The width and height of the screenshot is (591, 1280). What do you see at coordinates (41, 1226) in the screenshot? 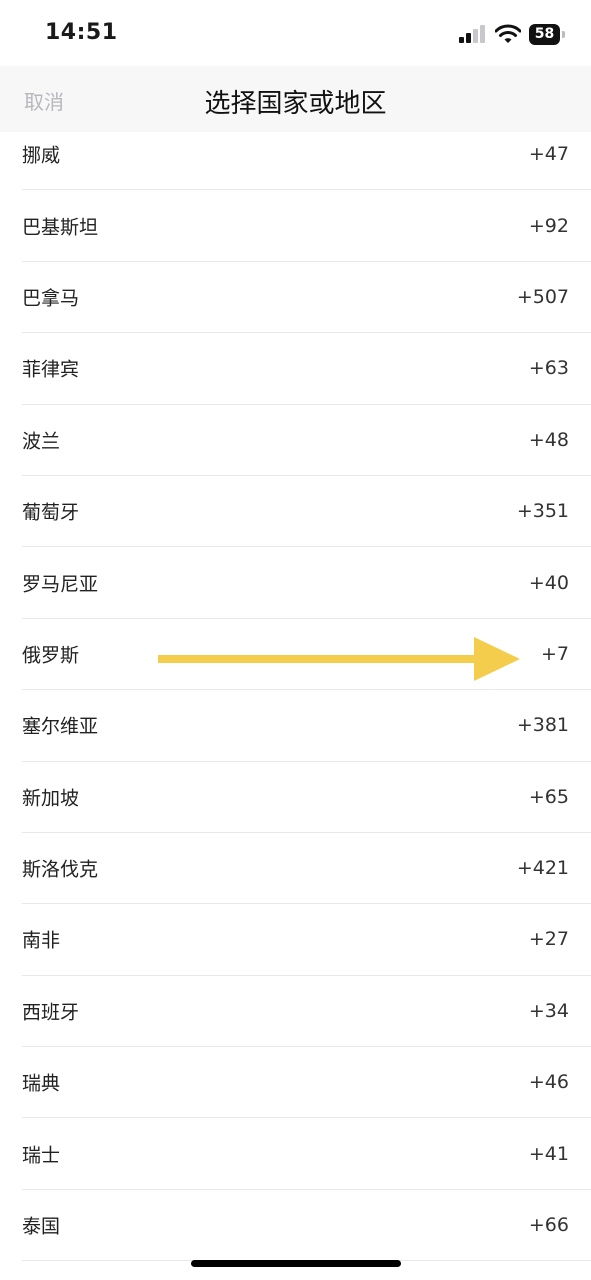
I see `country-name: 泰国` at bounding box center [41, 1226].